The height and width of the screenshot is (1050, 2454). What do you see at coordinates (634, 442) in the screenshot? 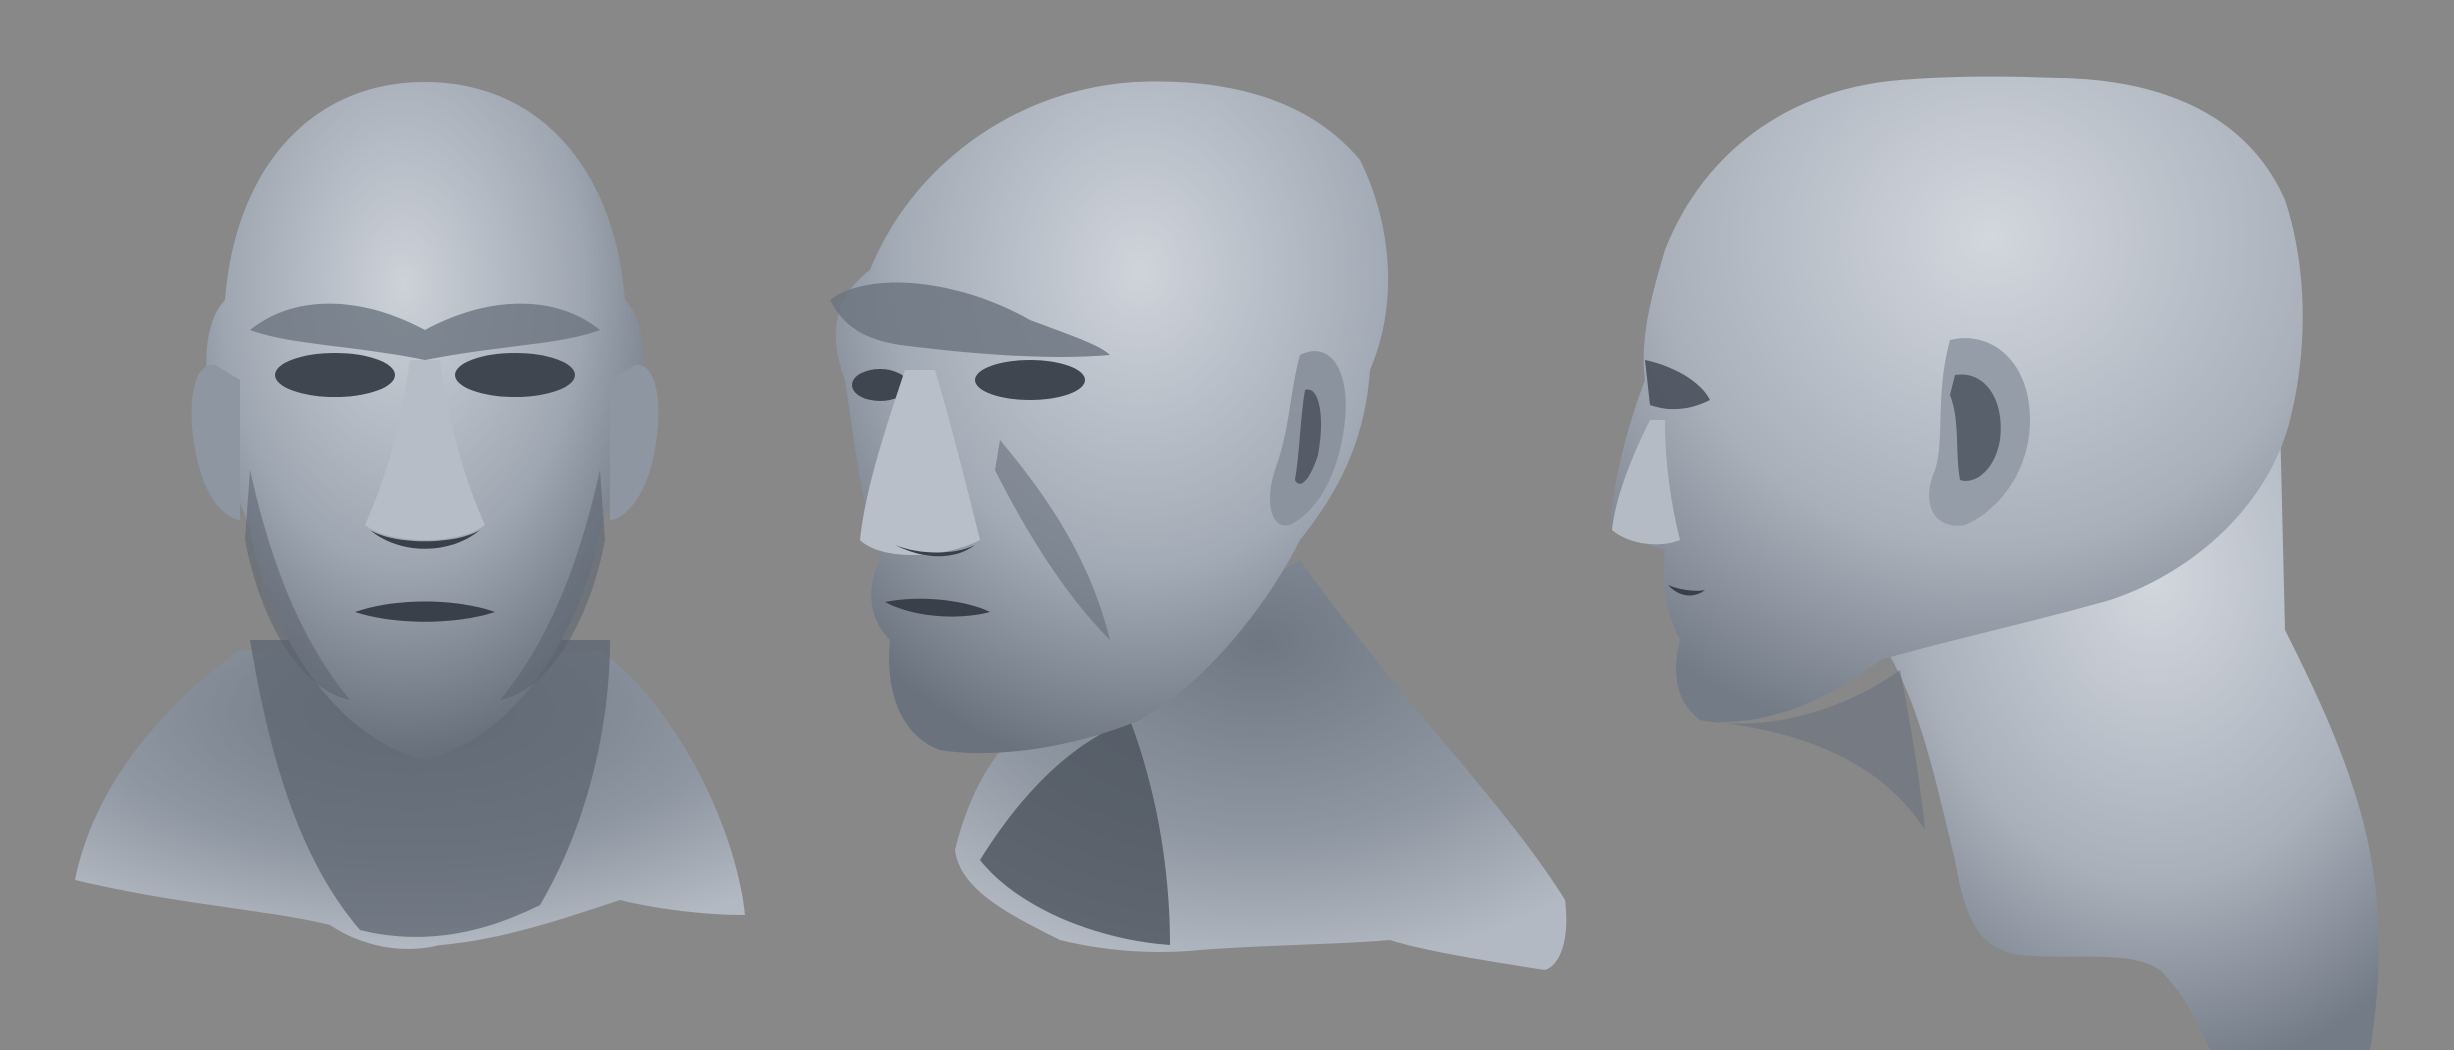
I see `front-ear-right` at bounding box center [634, 442].